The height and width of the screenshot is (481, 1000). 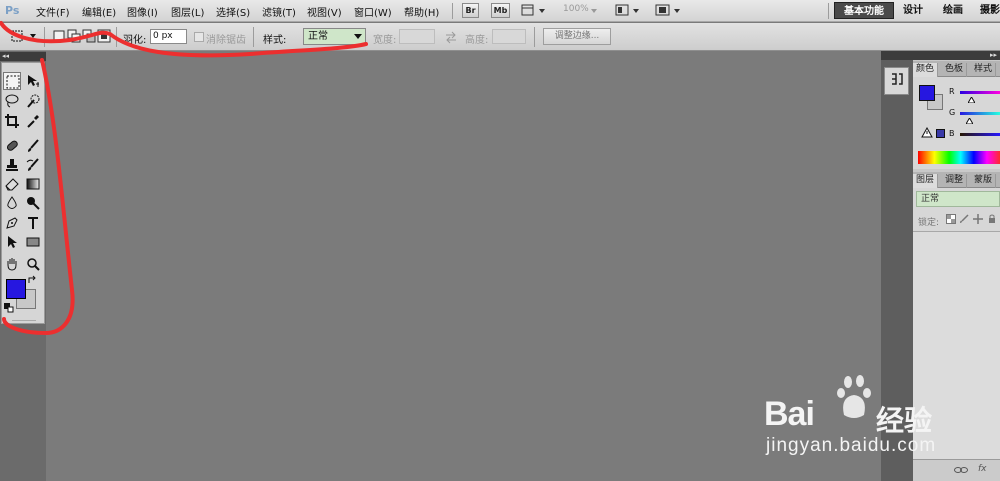 What do you see at coordinates (978, 220) in the screenshot?
I see `lock-position-button` at bounding box center [978, 220].